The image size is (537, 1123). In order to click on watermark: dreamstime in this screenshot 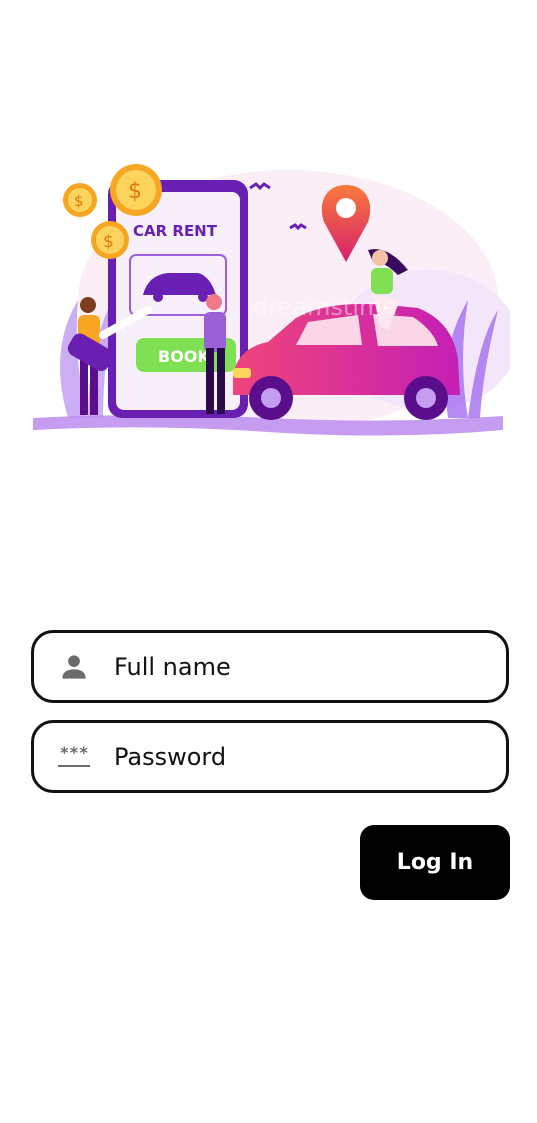, I will do `click(325, 307)`.